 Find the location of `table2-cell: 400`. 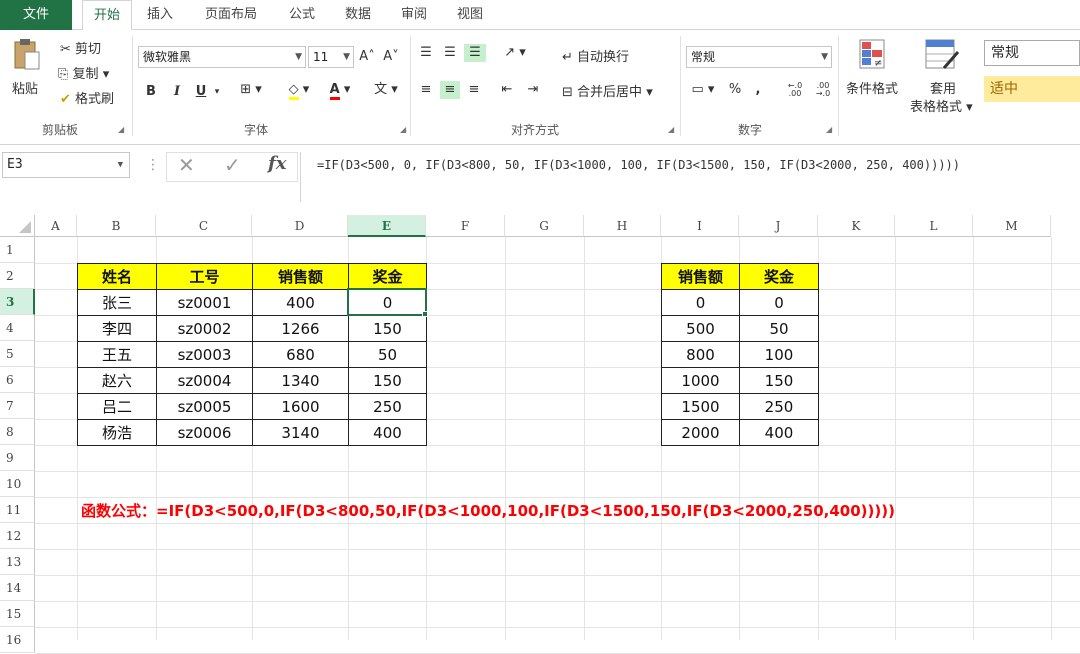

table2-cell: 400 is located at coordinates (779, 432).